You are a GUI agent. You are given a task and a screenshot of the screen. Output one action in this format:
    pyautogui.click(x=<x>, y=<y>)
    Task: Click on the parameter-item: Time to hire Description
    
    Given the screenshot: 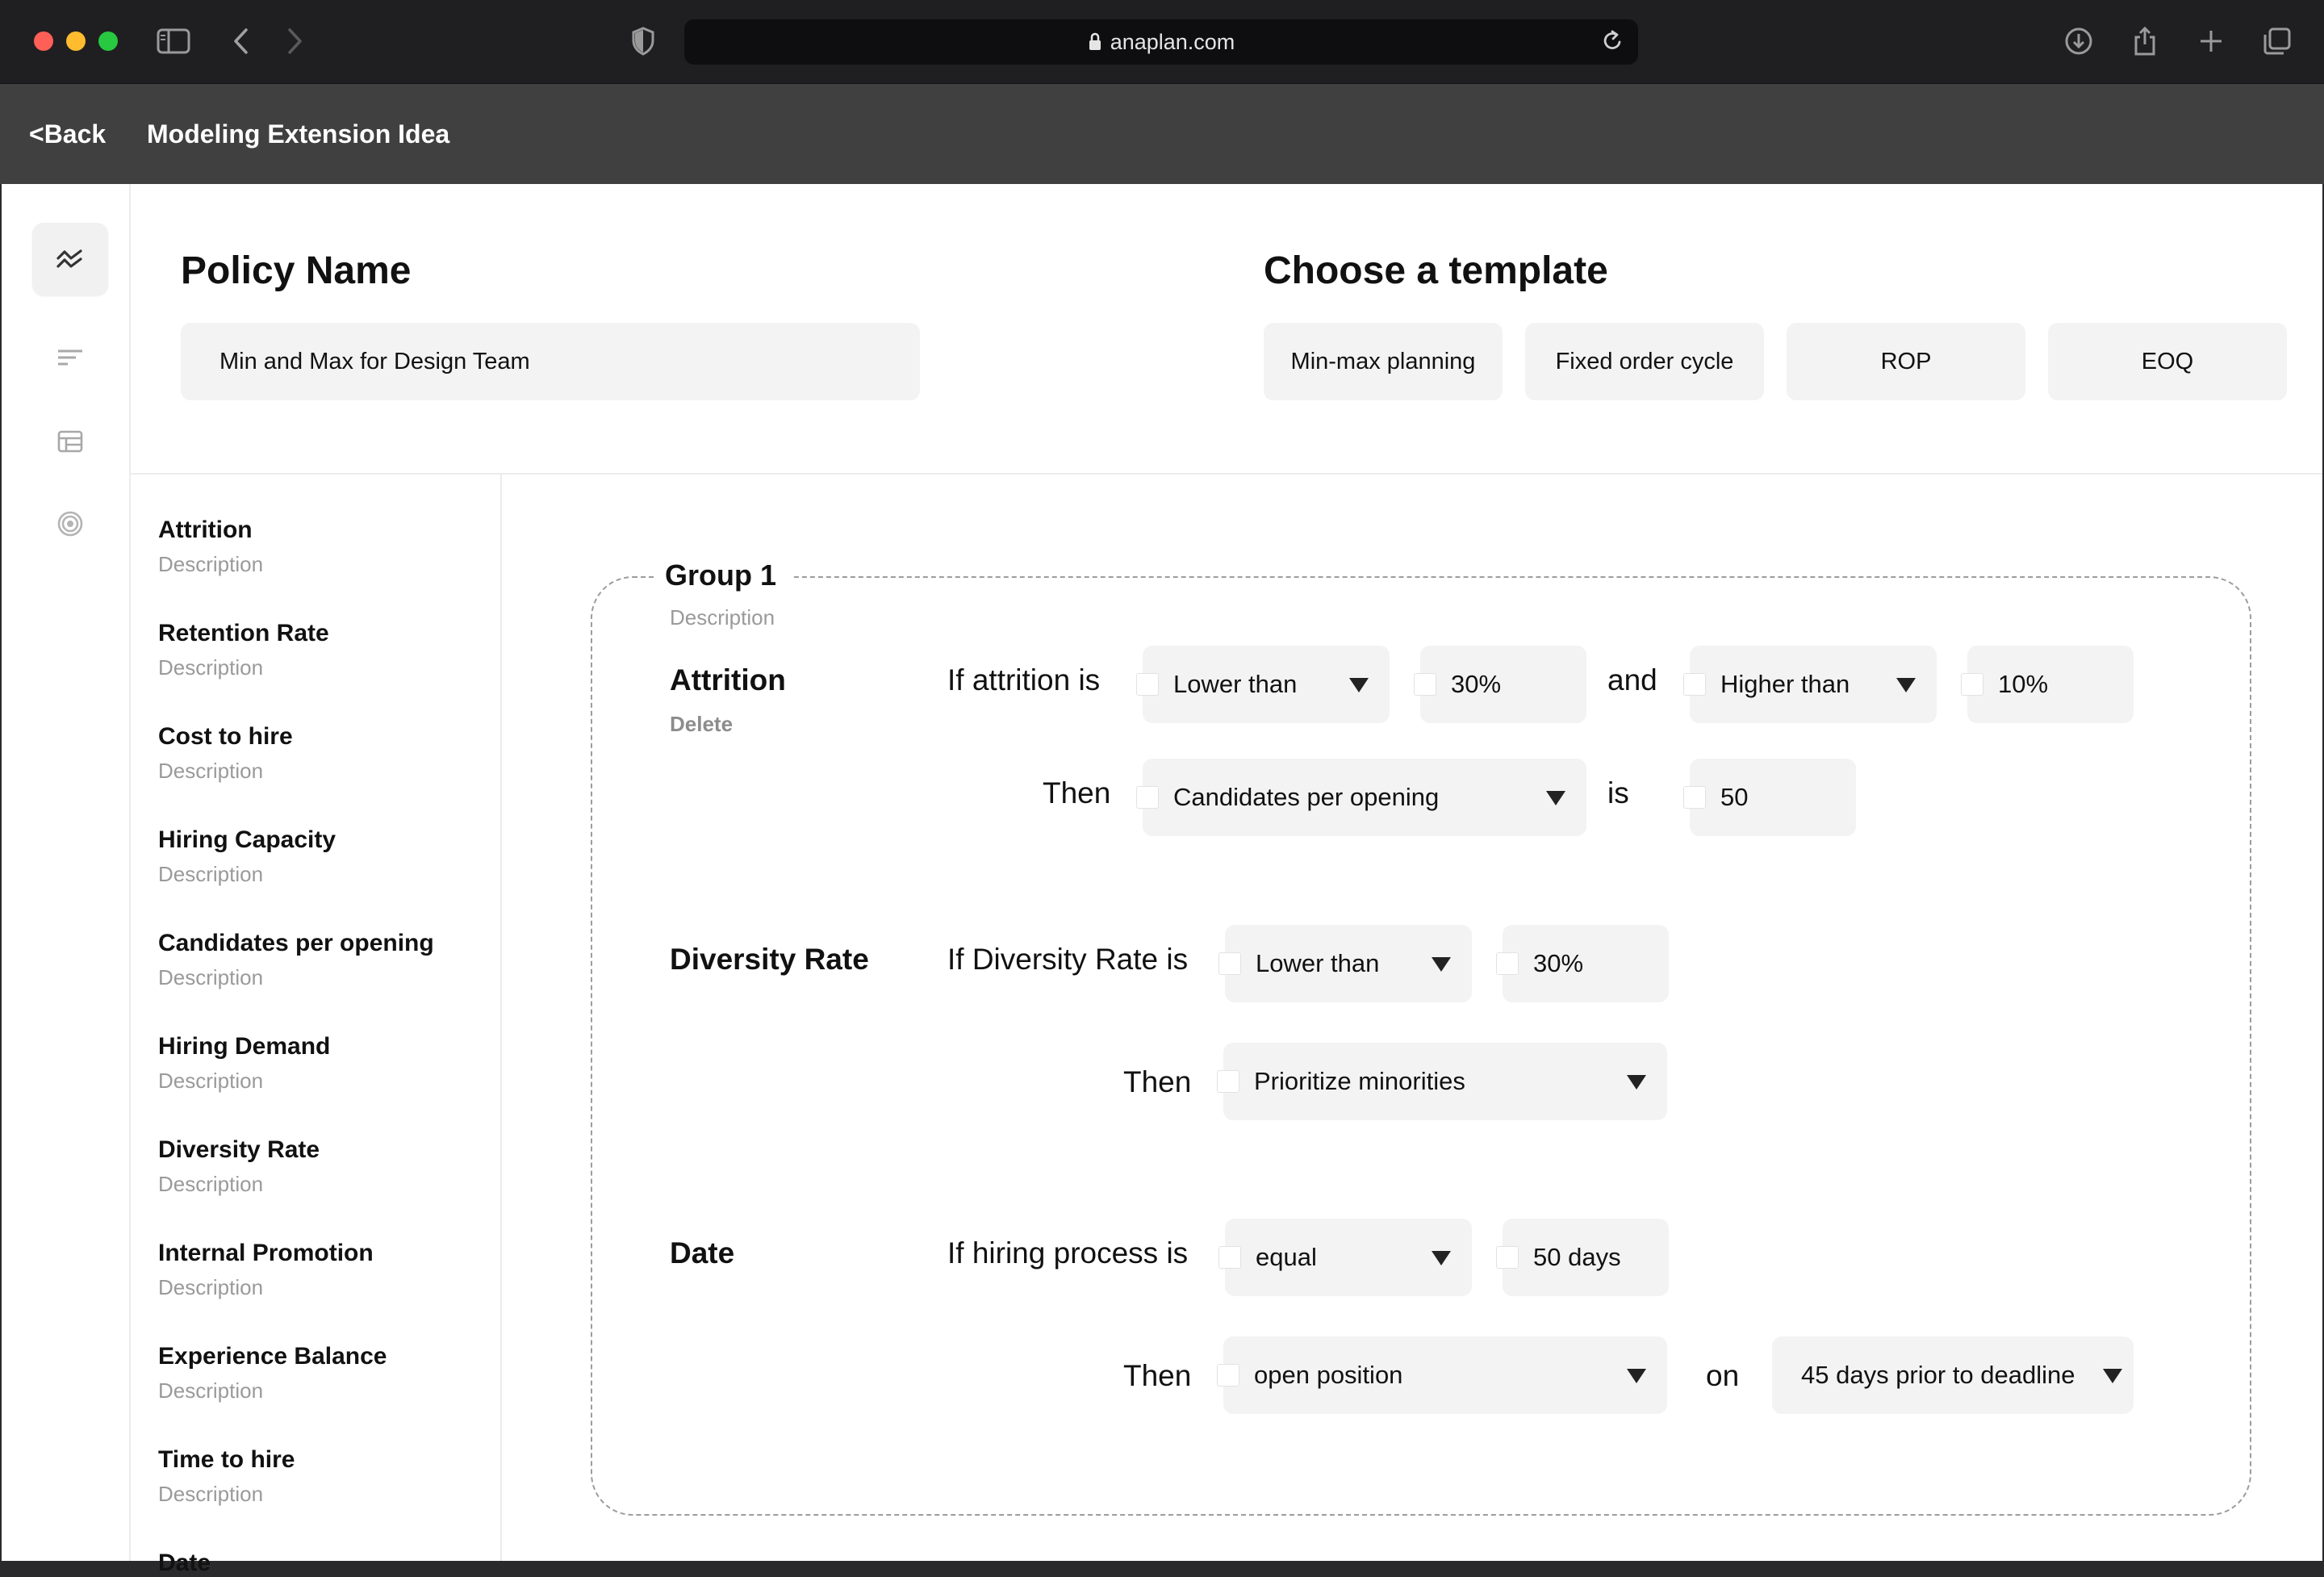 What is the action you would take?
    pyautogui.click(x=227, y=1476)
    